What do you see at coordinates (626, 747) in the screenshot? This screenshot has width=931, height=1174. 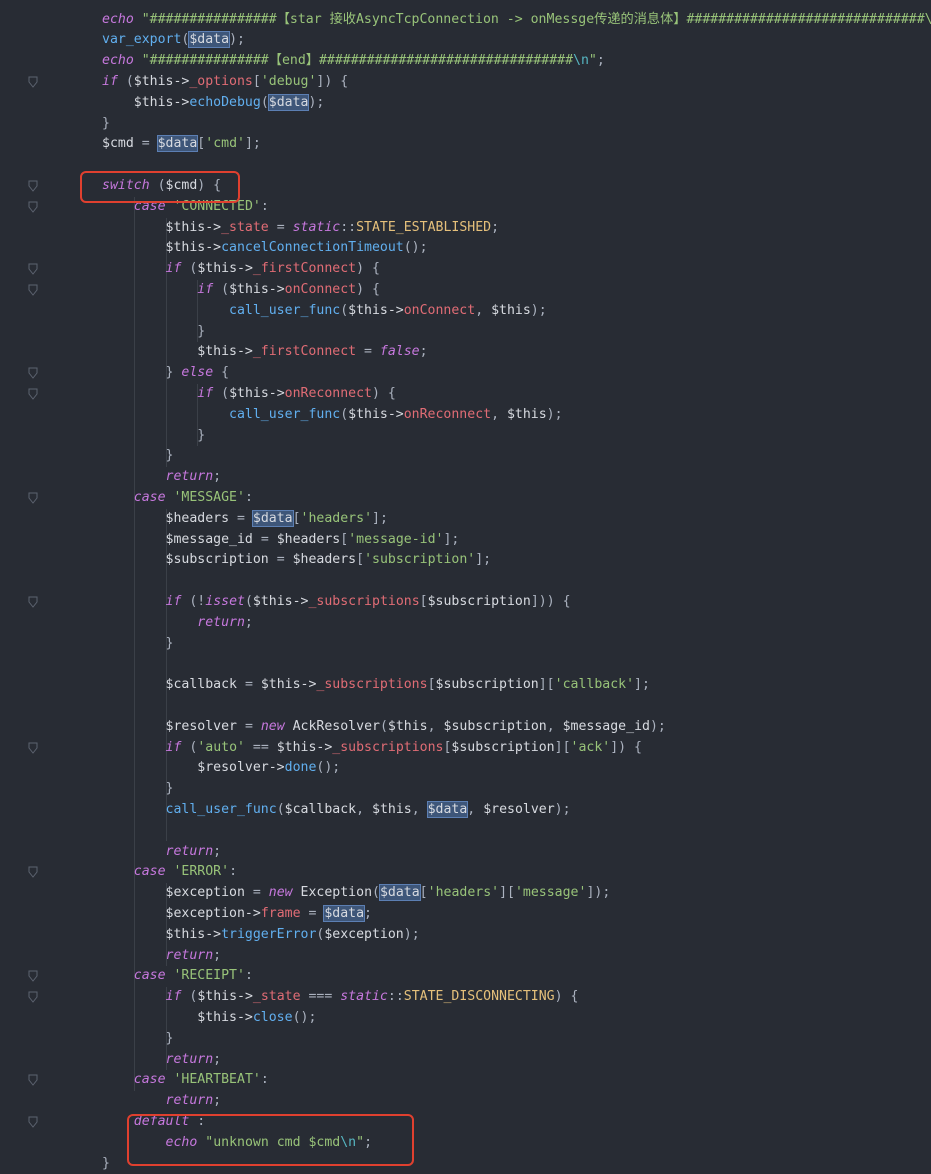 I see `code-token: ]) {` at bounding box center [626, 747].